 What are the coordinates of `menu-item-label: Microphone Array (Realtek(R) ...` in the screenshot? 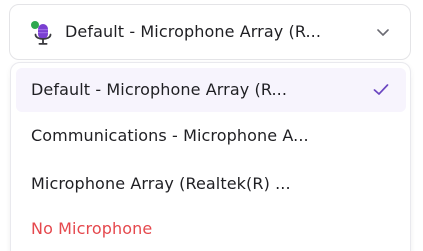 It's located at (161, 183).